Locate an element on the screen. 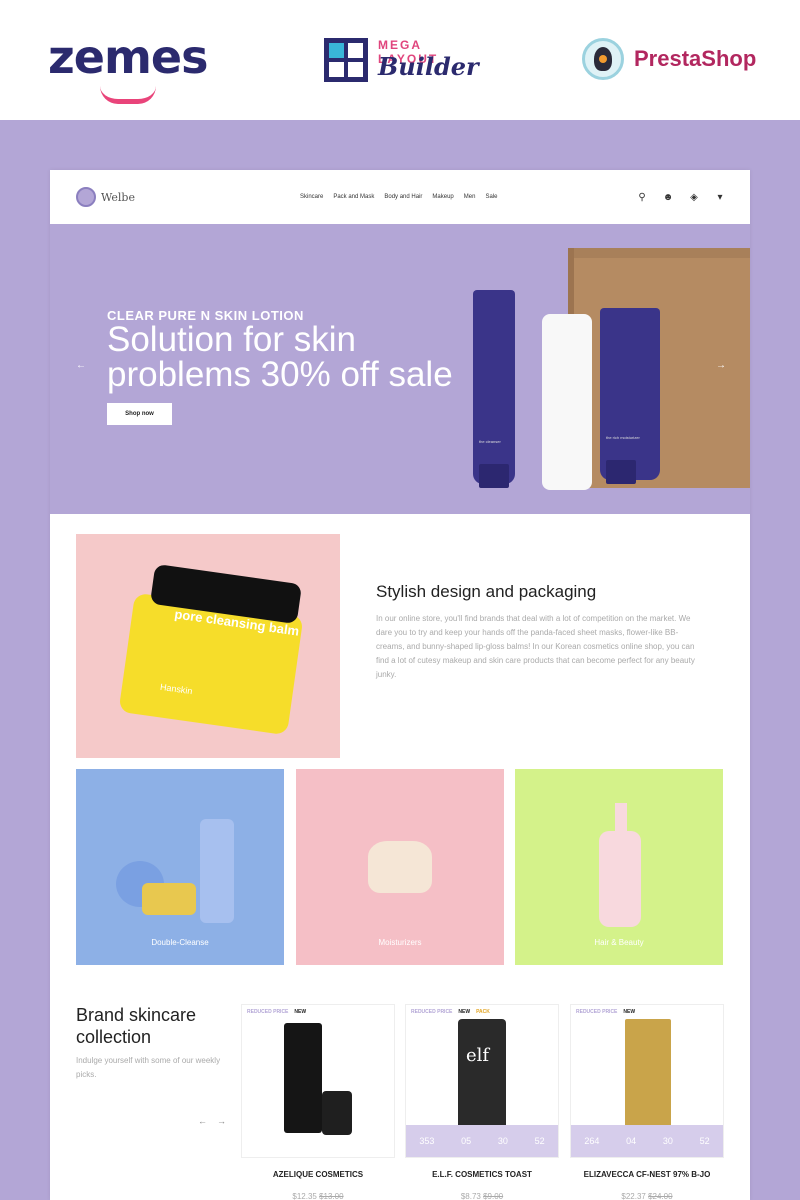 This screenshot has height=1200, width=800. category-hair-beauty: Hair & Beauty is located at coordinates (619, 867).